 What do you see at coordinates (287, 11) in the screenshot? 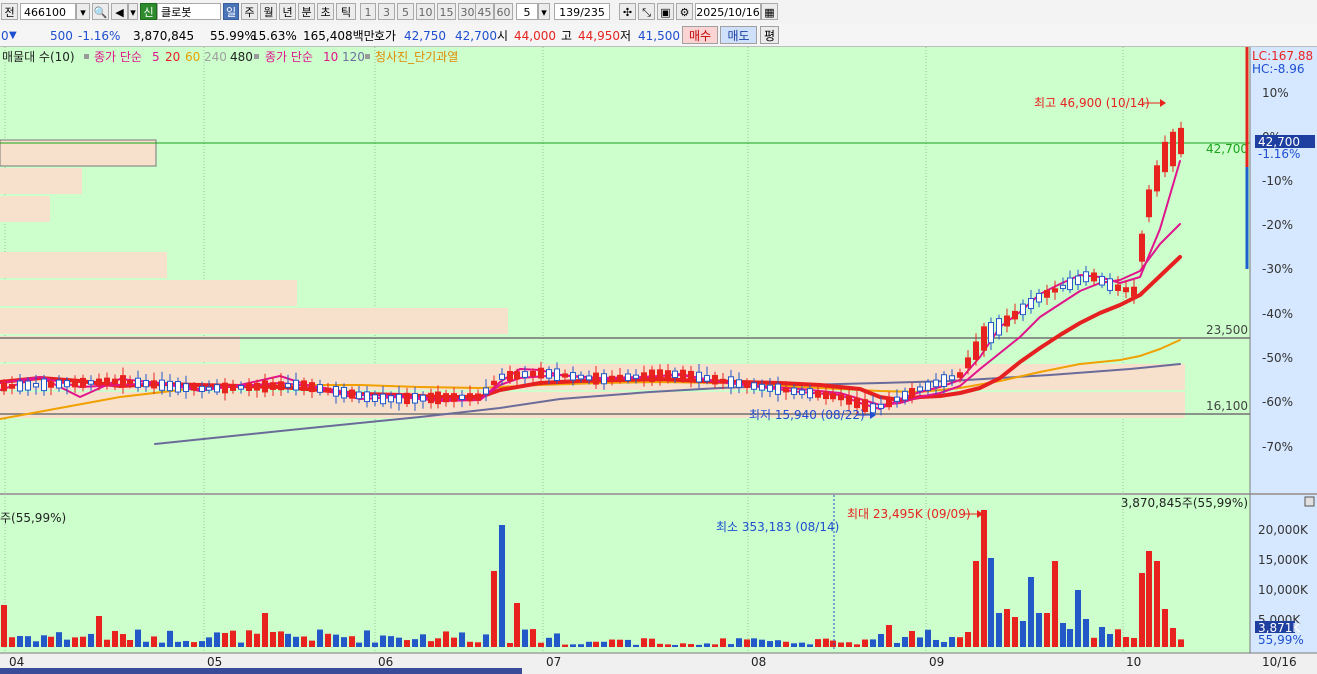
I see `period-tab-year: 년` at bounding box center [287, 11].